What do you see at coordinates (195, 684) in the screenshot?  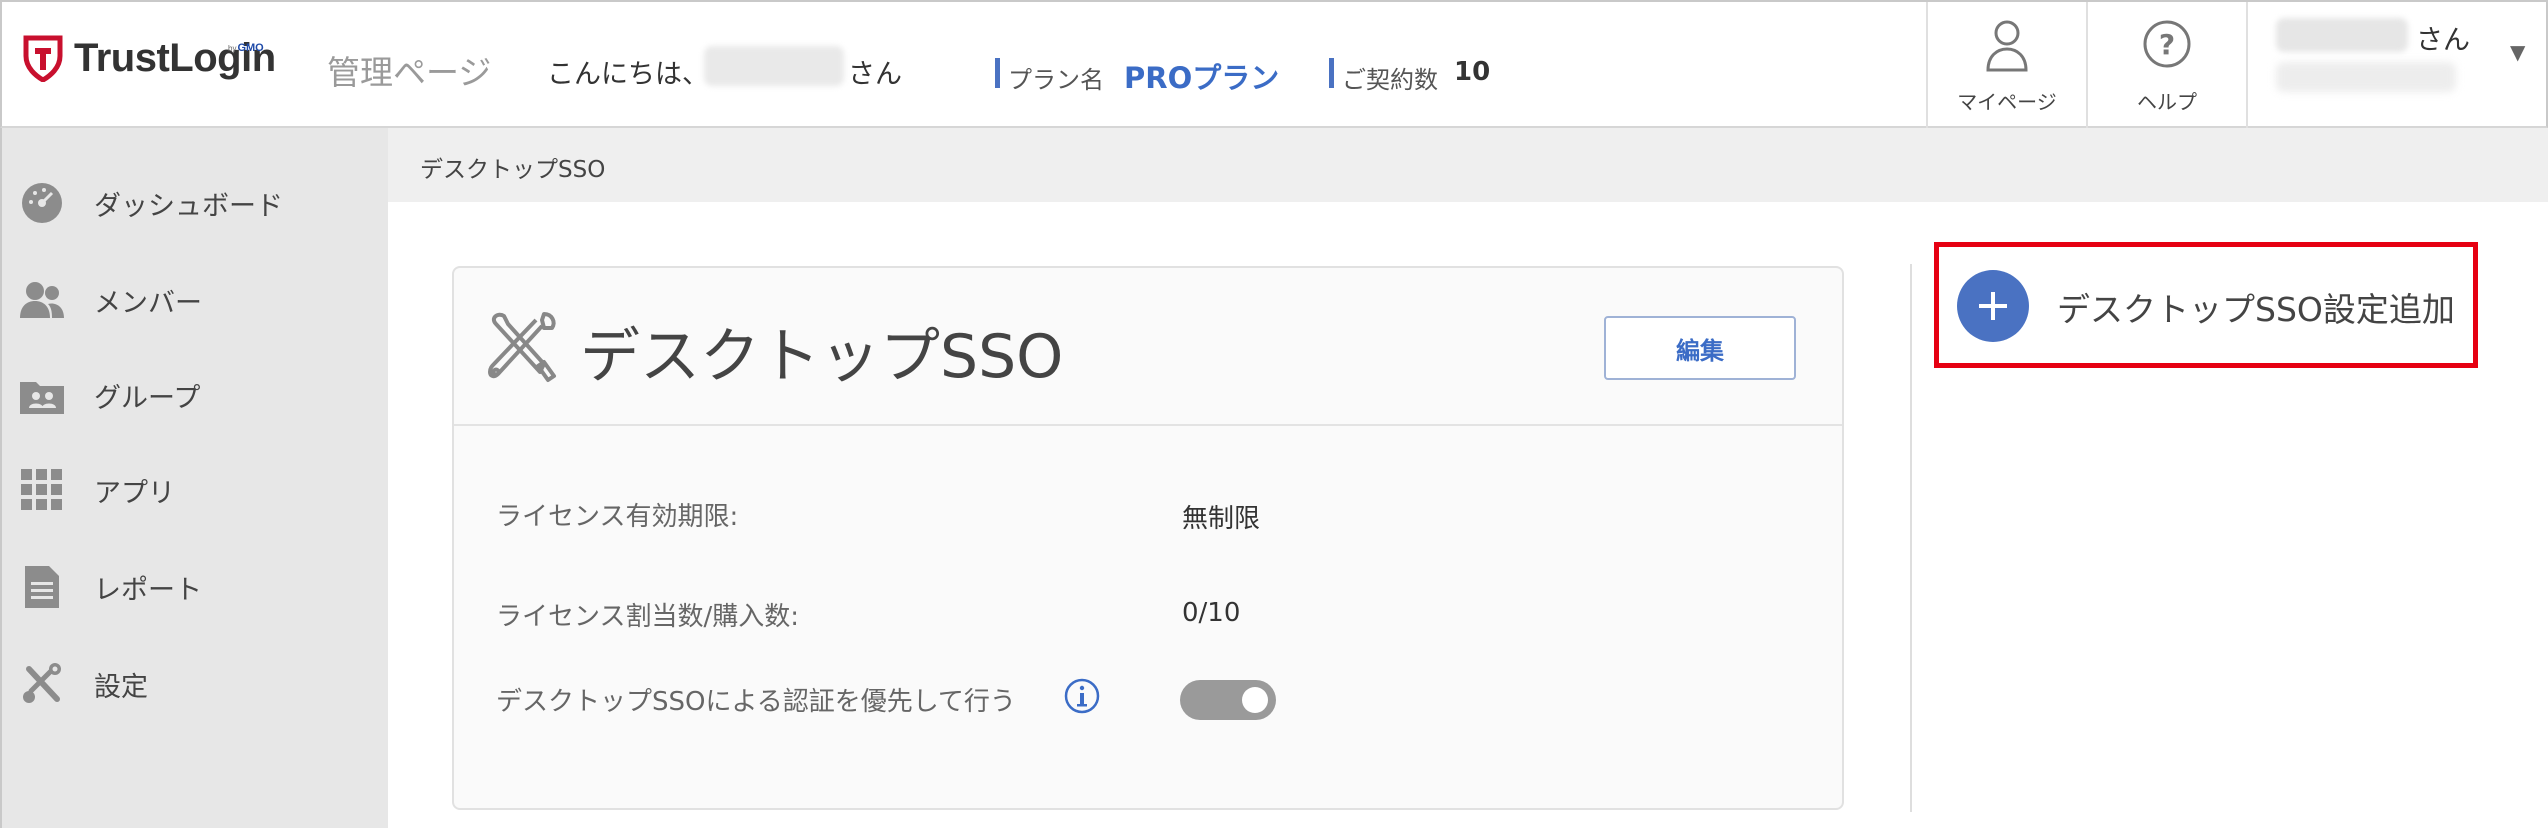 I see `sidebar-item-settings: 設定` at bounding box center [195, 684].